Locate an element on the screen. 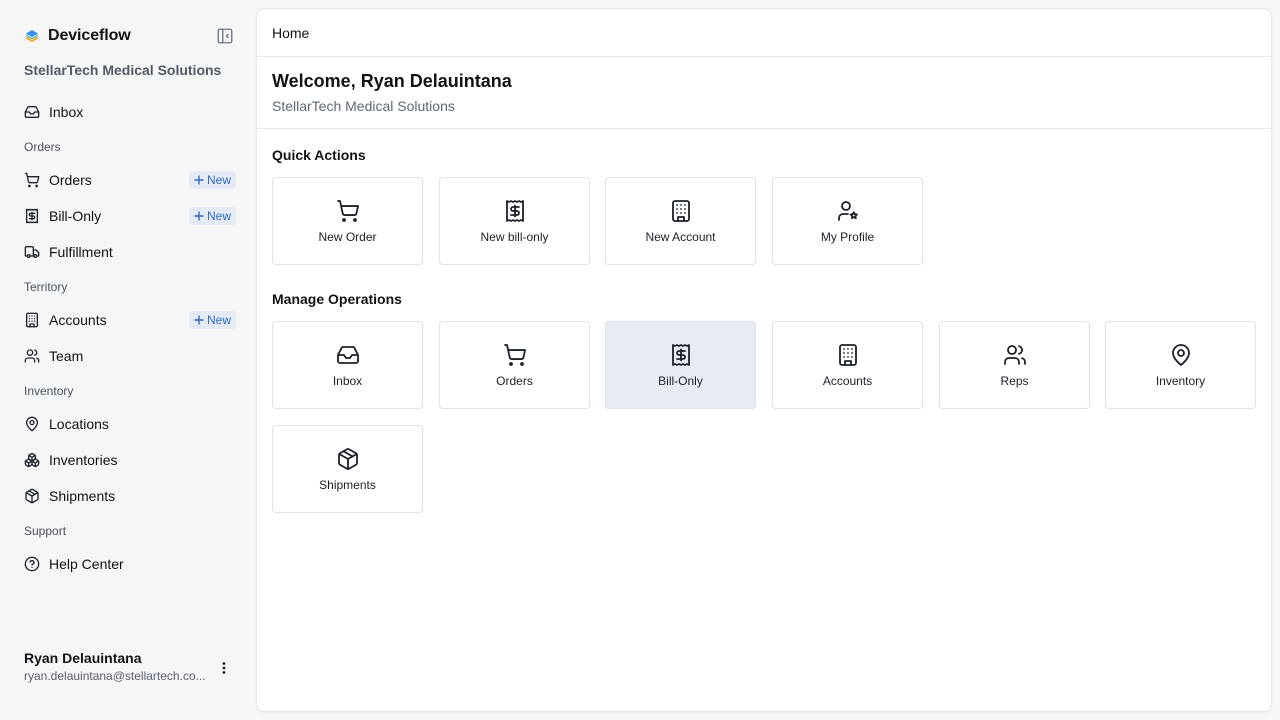 This screenshot has height=720, width=1280. welcome-divider is located at coordinates (764, 128).